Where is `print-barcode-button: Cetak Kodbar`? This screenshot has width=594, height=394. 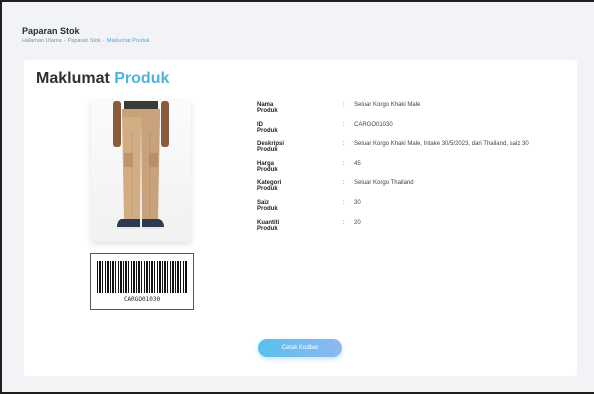
print-barcode-button: Cetak Kodbar is located at coordinates (300, 348).